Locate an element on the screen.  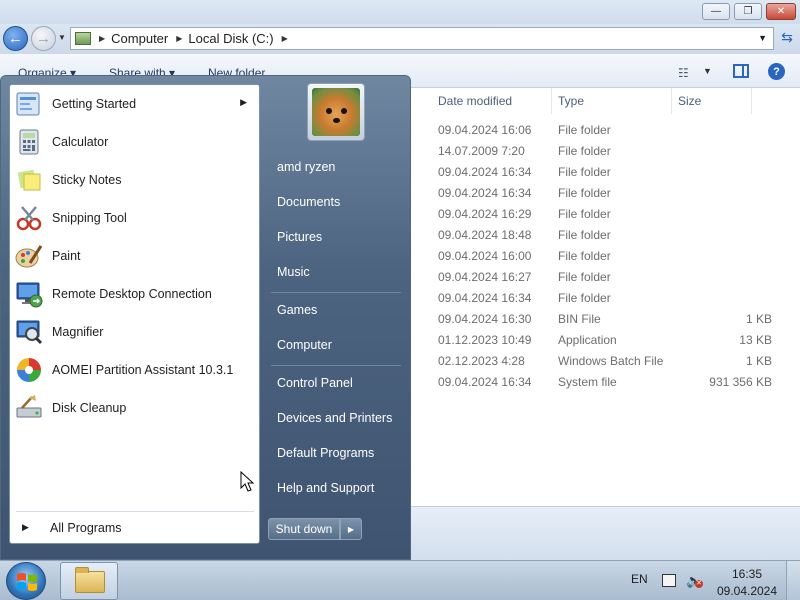
back-arrow-icon: ← is located at coordinates (15, 38).